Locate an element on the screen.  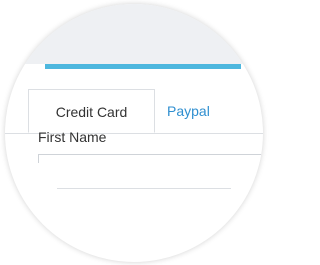
first-name-label: First Name is located at coordinates (72, 137).